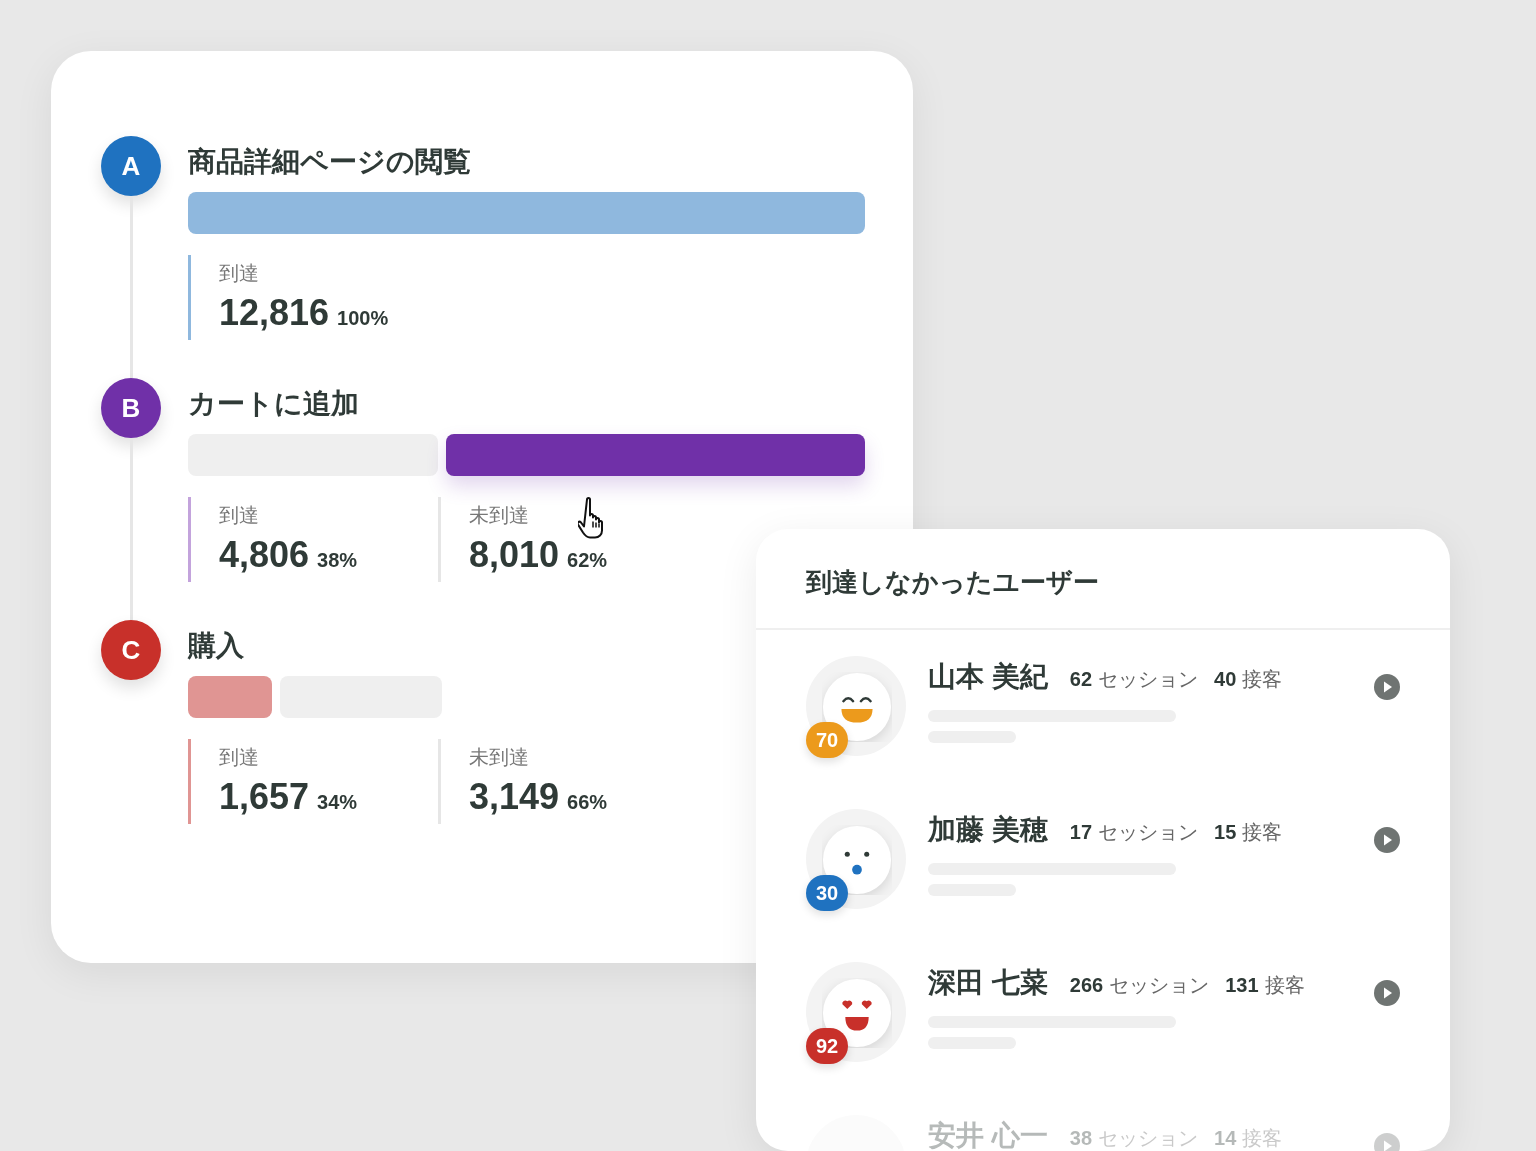 This screenshot has width=1536, height=1151. Describe the element at coordinates (988, 983) in the screenshot. I see `user-name: 深田 七菜` at that location.